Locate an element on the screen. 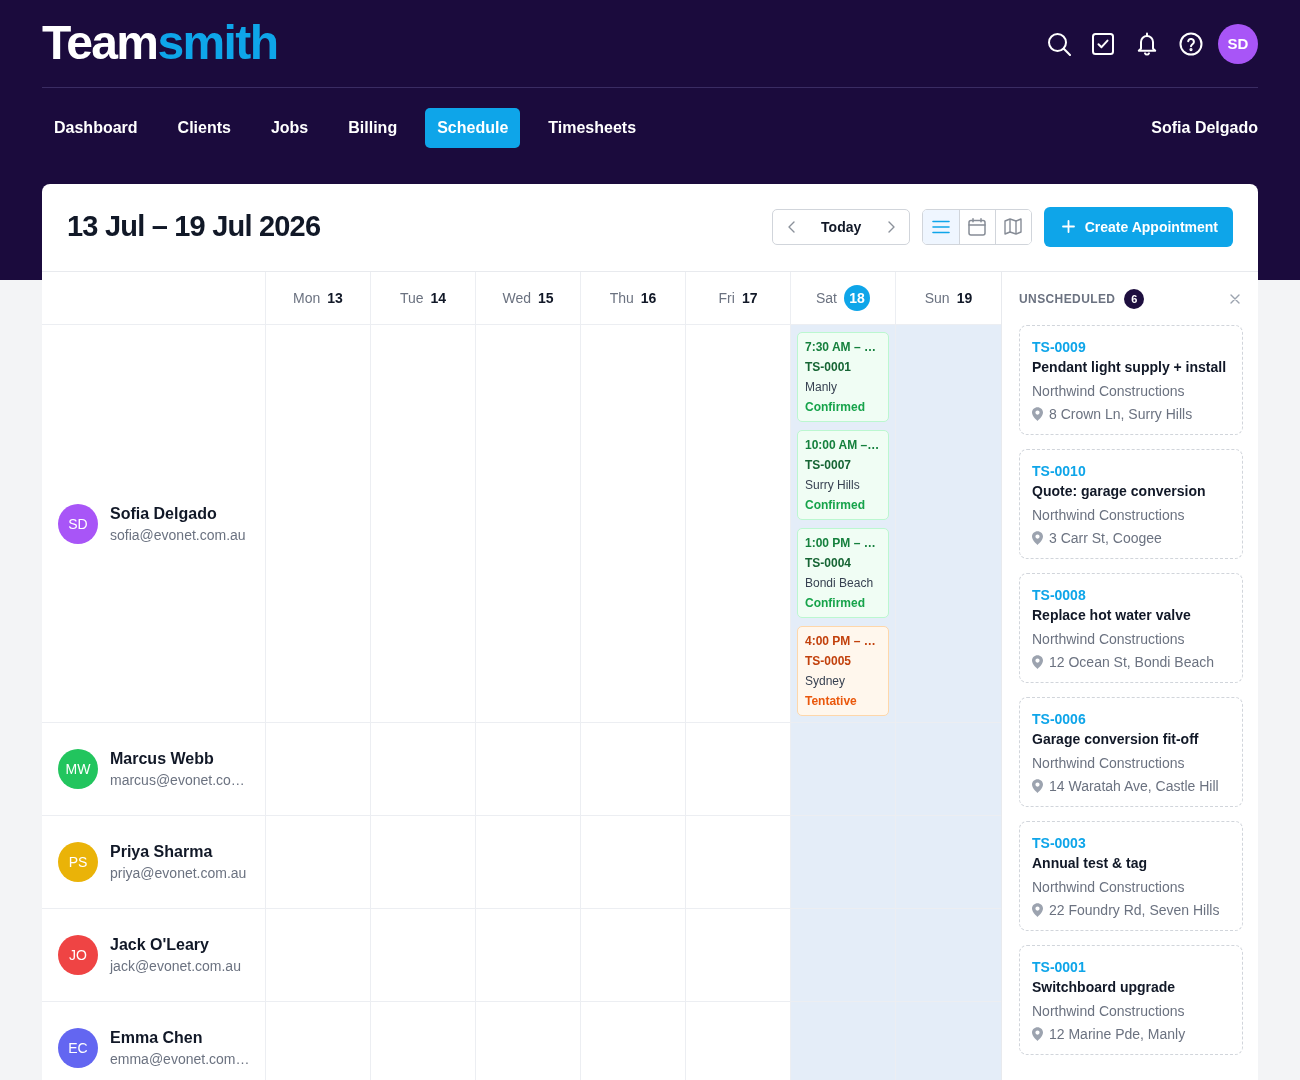 The width and height of the screenshot is (1300, 1080). job-card: TS-0008 Replace hot water valve Northwind Constructions 12 Ocean St, Bondi Beach is located at coordinates (1131, 628).